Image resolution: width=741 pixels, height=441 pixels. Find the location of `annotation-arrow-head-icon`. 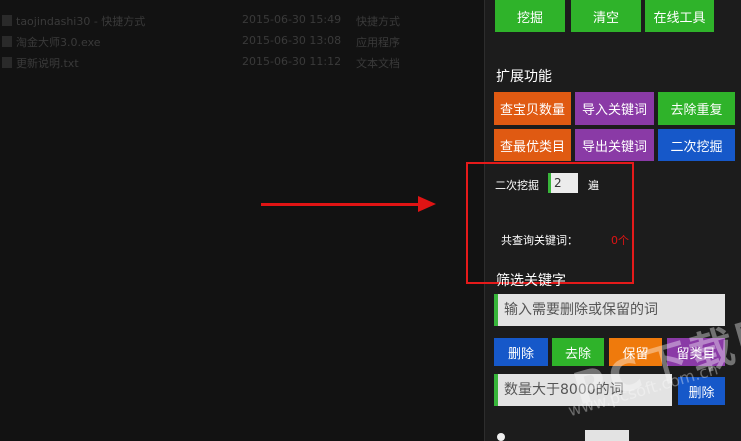

annotation-arrow-head-icon is located at coordinates (427, 204).